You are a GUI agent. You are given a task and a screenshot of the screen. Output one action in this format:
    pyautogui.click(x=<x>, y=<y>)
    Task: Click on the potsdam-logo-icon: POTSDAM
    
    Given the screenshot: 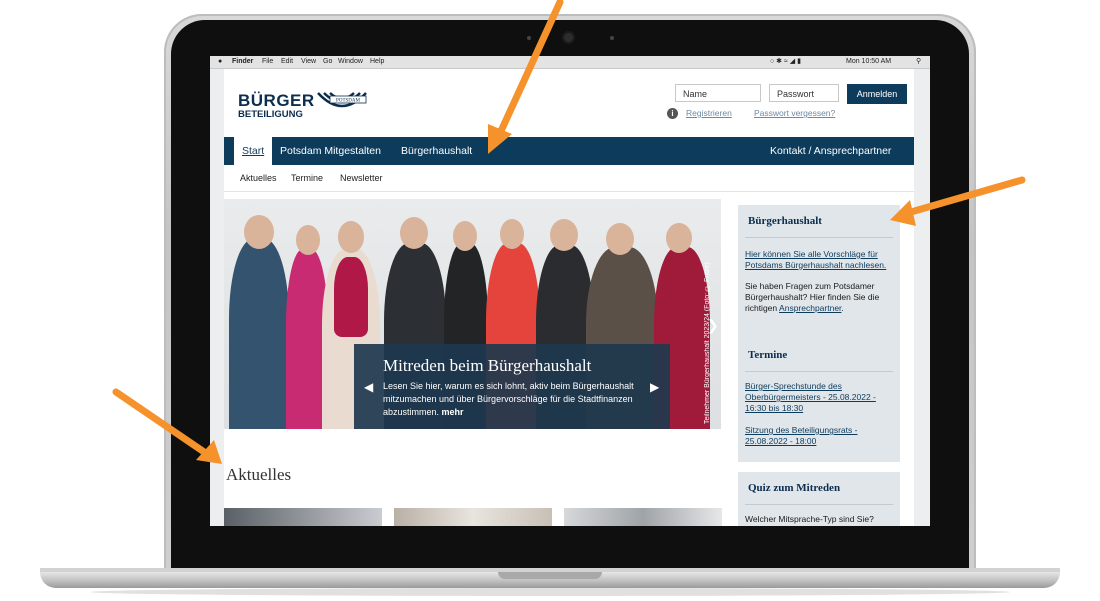 What is the action you would take?
    pyautogui.click(x=342, y=103)
    